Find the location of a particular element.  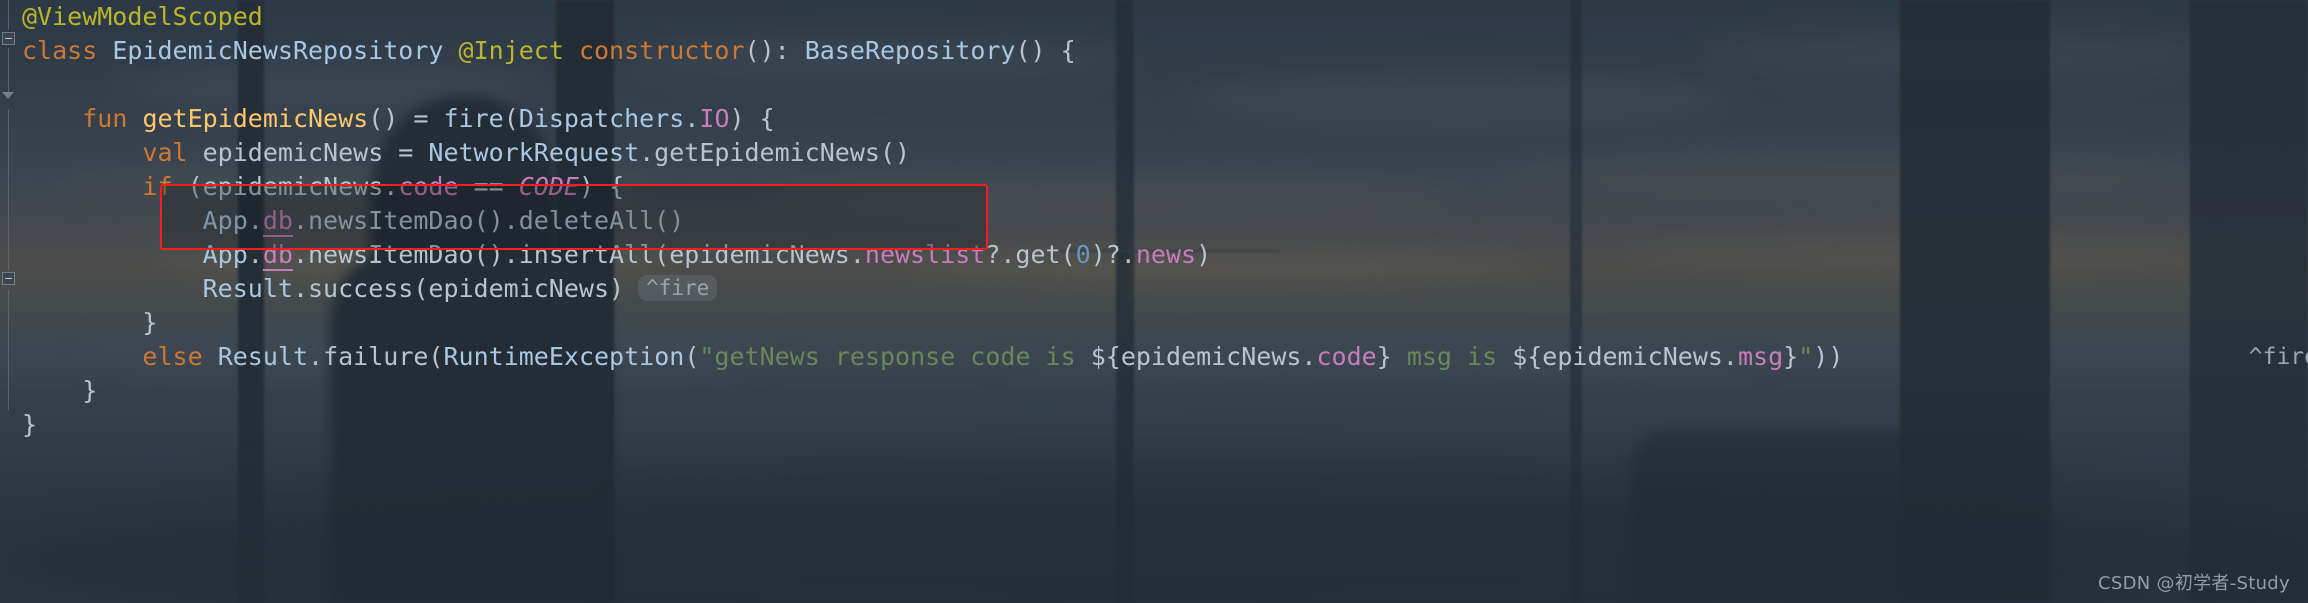

code-token: (): is located at coordinates (774, 50).